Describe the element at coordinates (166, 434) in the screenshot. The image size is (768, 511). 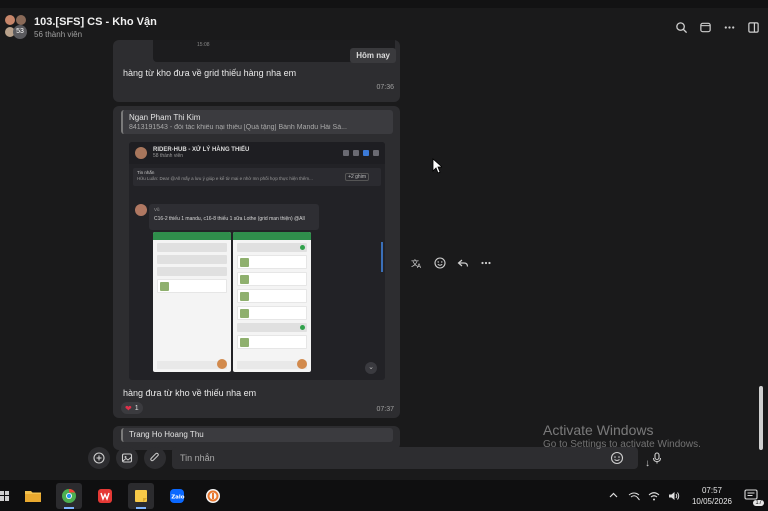
I see `quote-author: Trang Ho Hoang Thu` at that location.